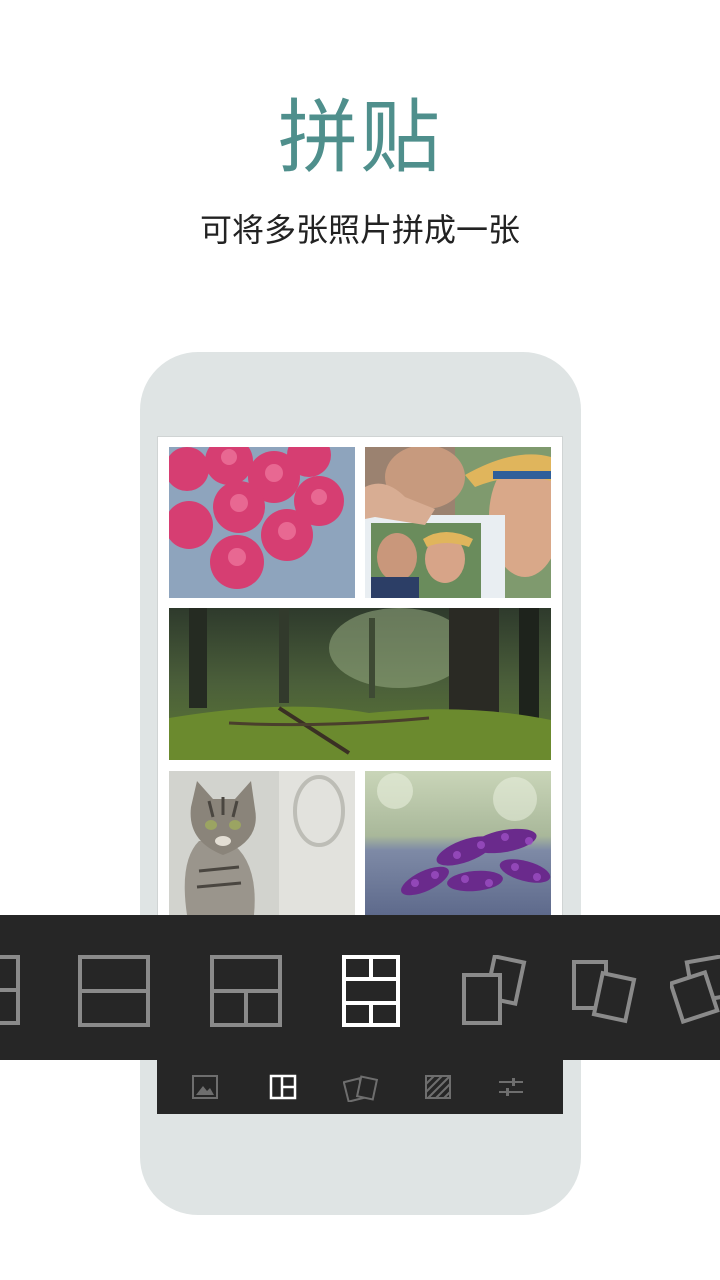 The image size is (720, 1280). I want to click on layout-tilted-pair-alt-icon, so click(604, 992).